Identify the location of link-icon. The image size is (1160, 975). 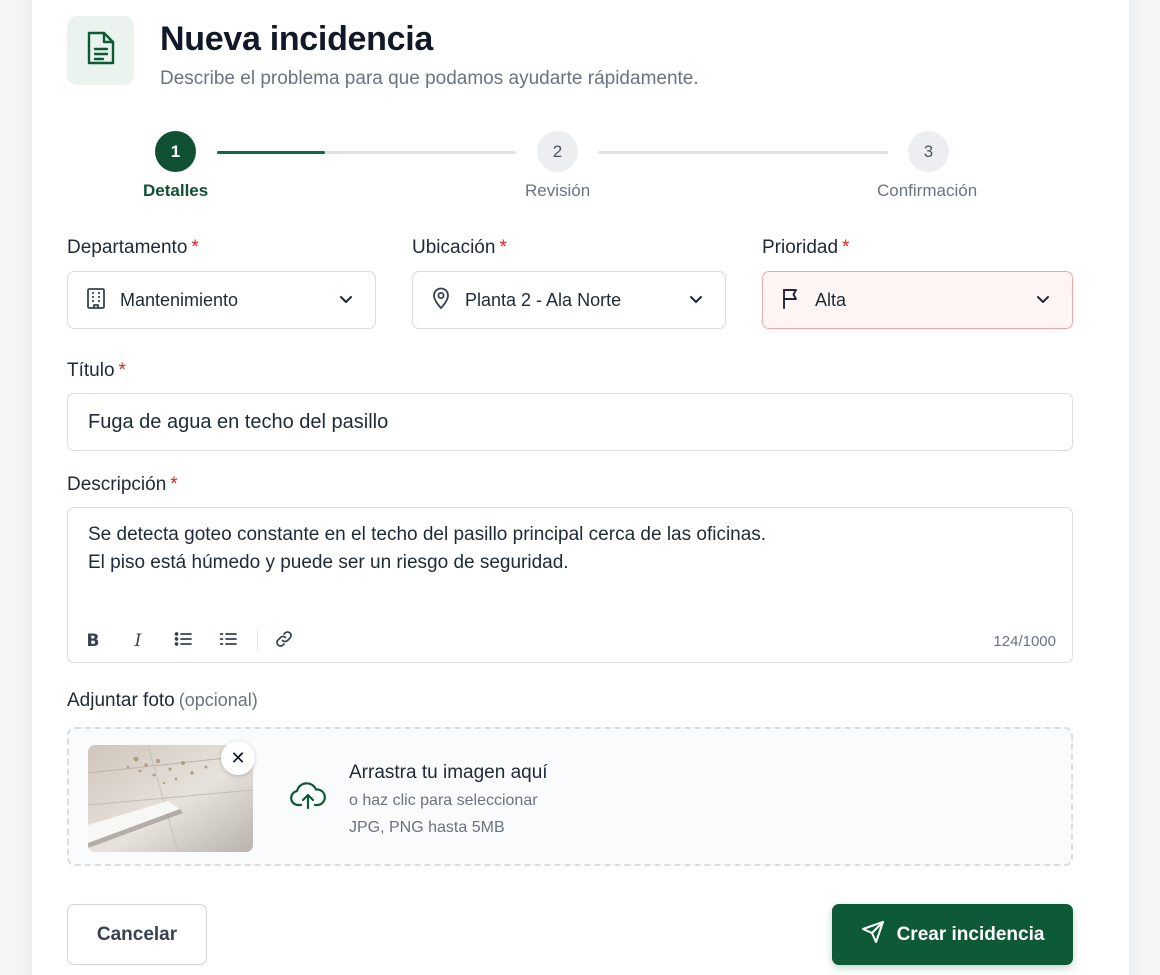
(284, 641).